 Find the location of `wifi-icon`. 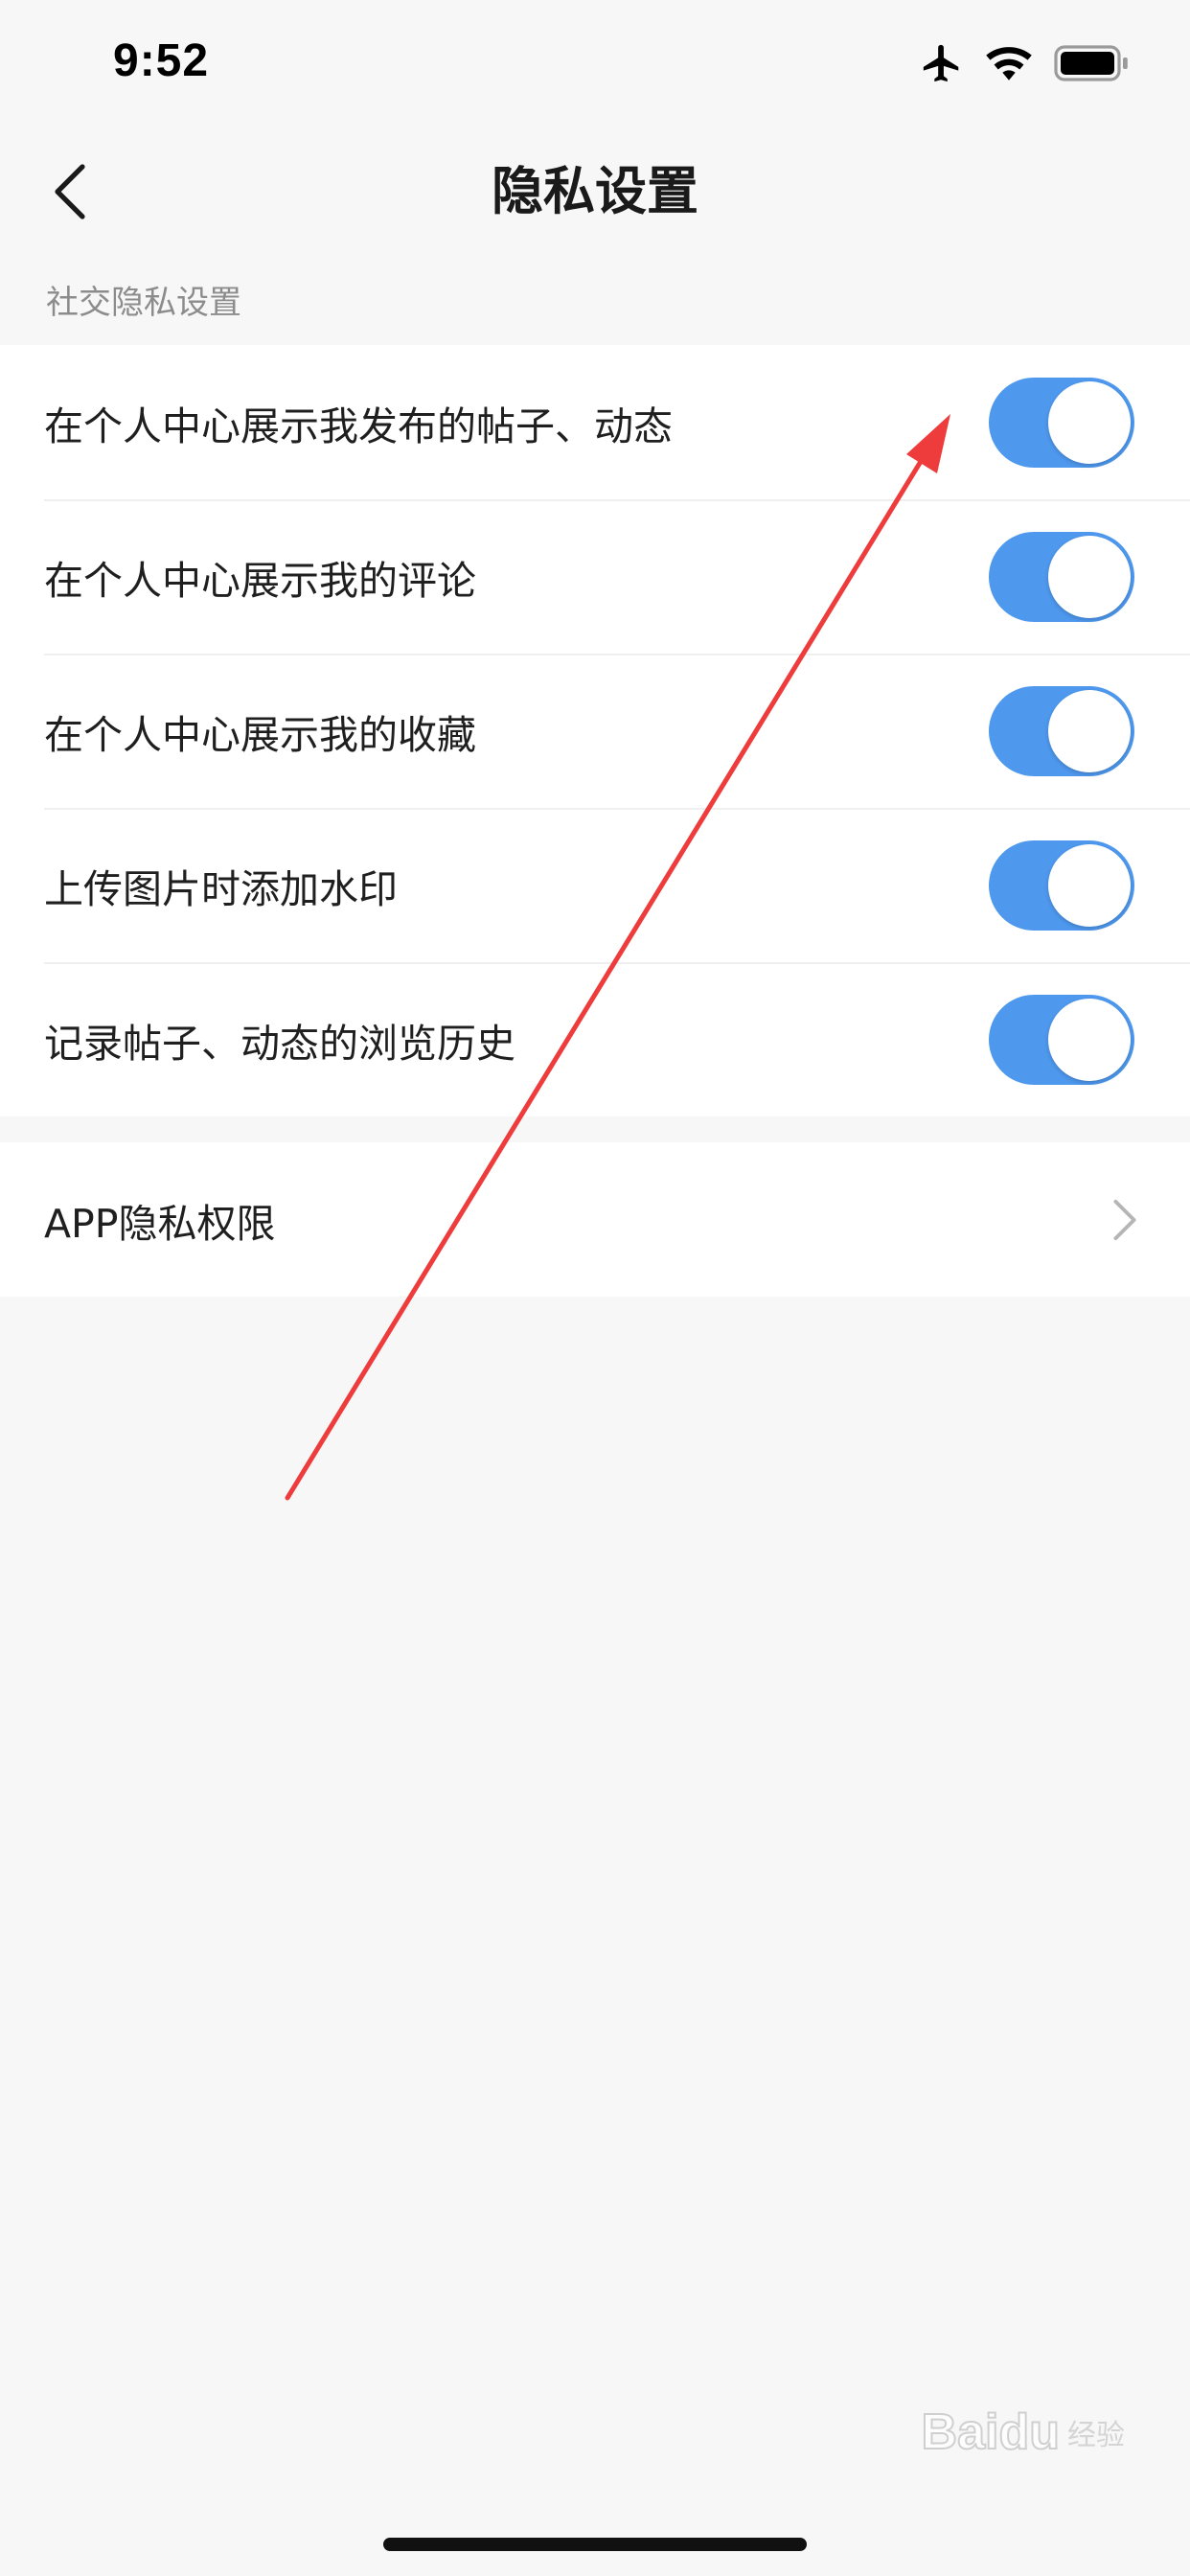

wifi-icon is located at coordinates (1009, 65).